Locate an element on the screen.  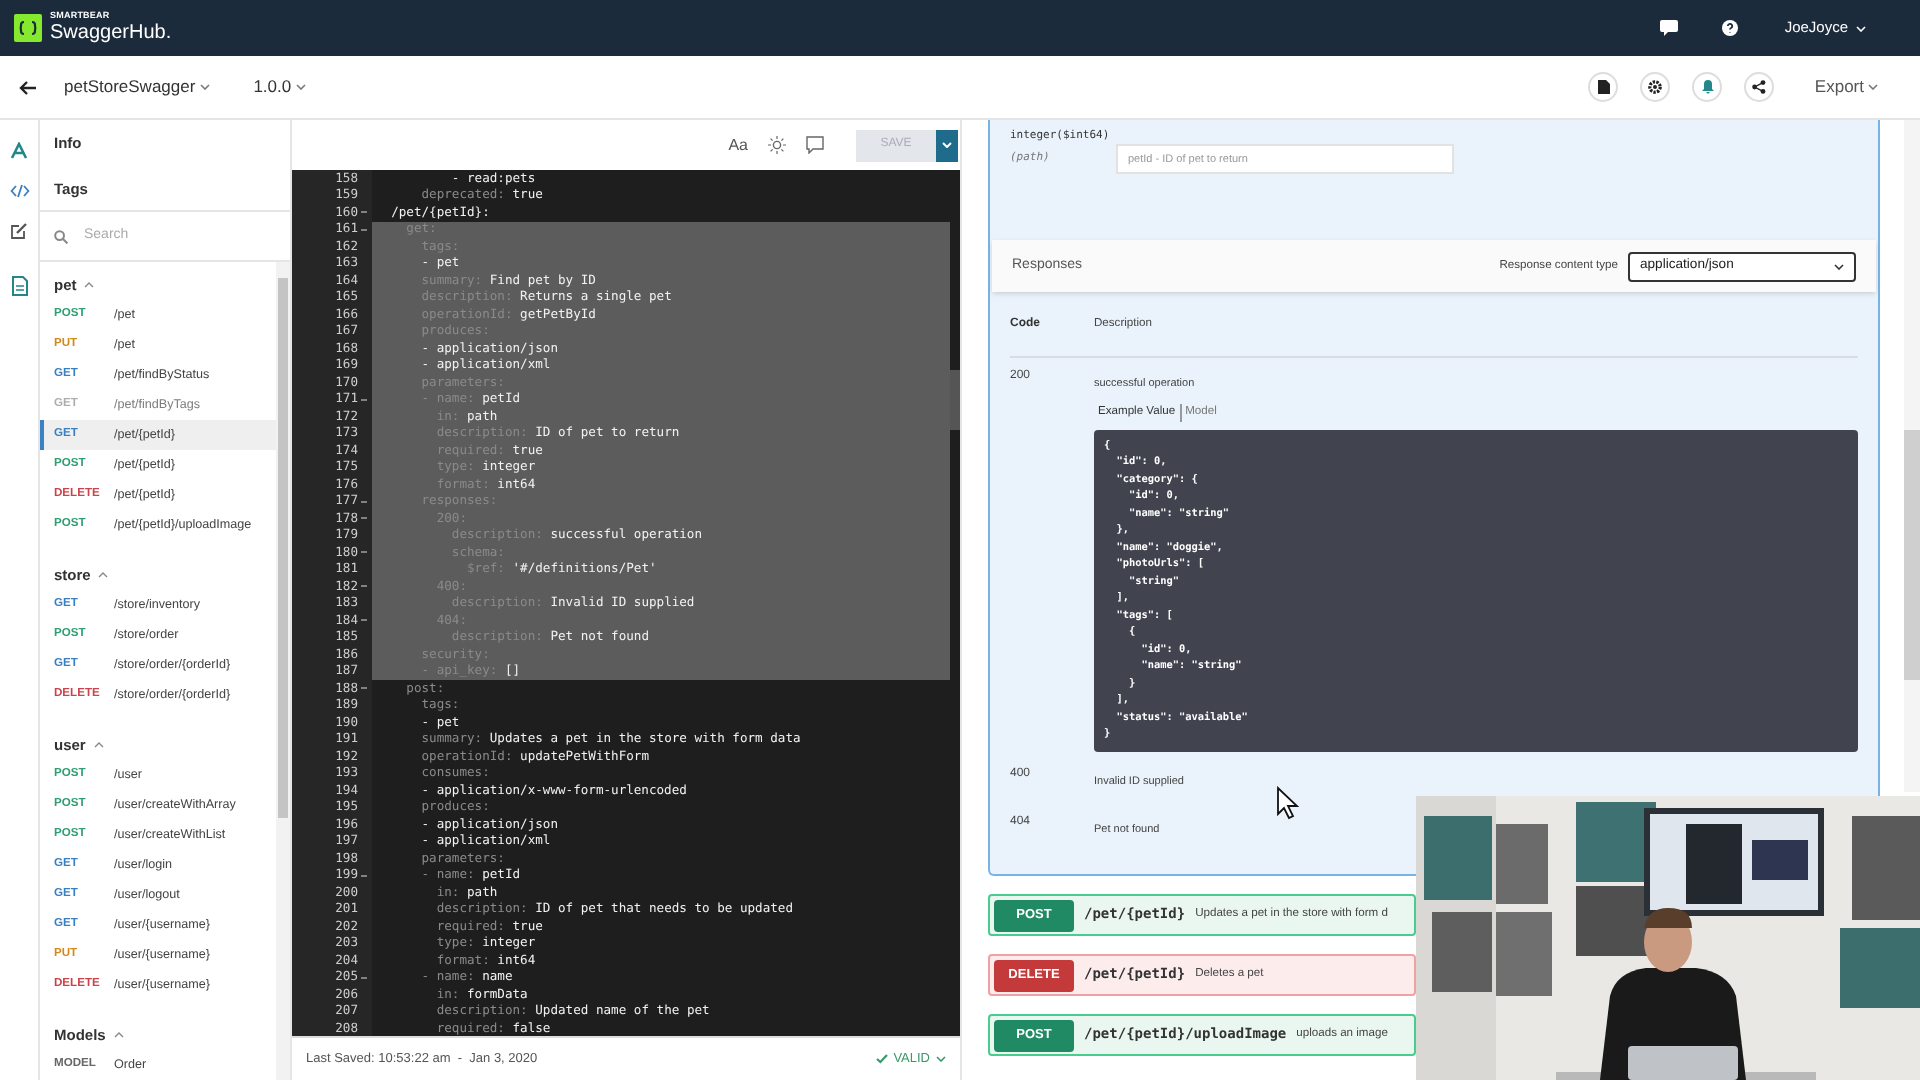
export-menu: Export is located at coordinates (1846, 87).